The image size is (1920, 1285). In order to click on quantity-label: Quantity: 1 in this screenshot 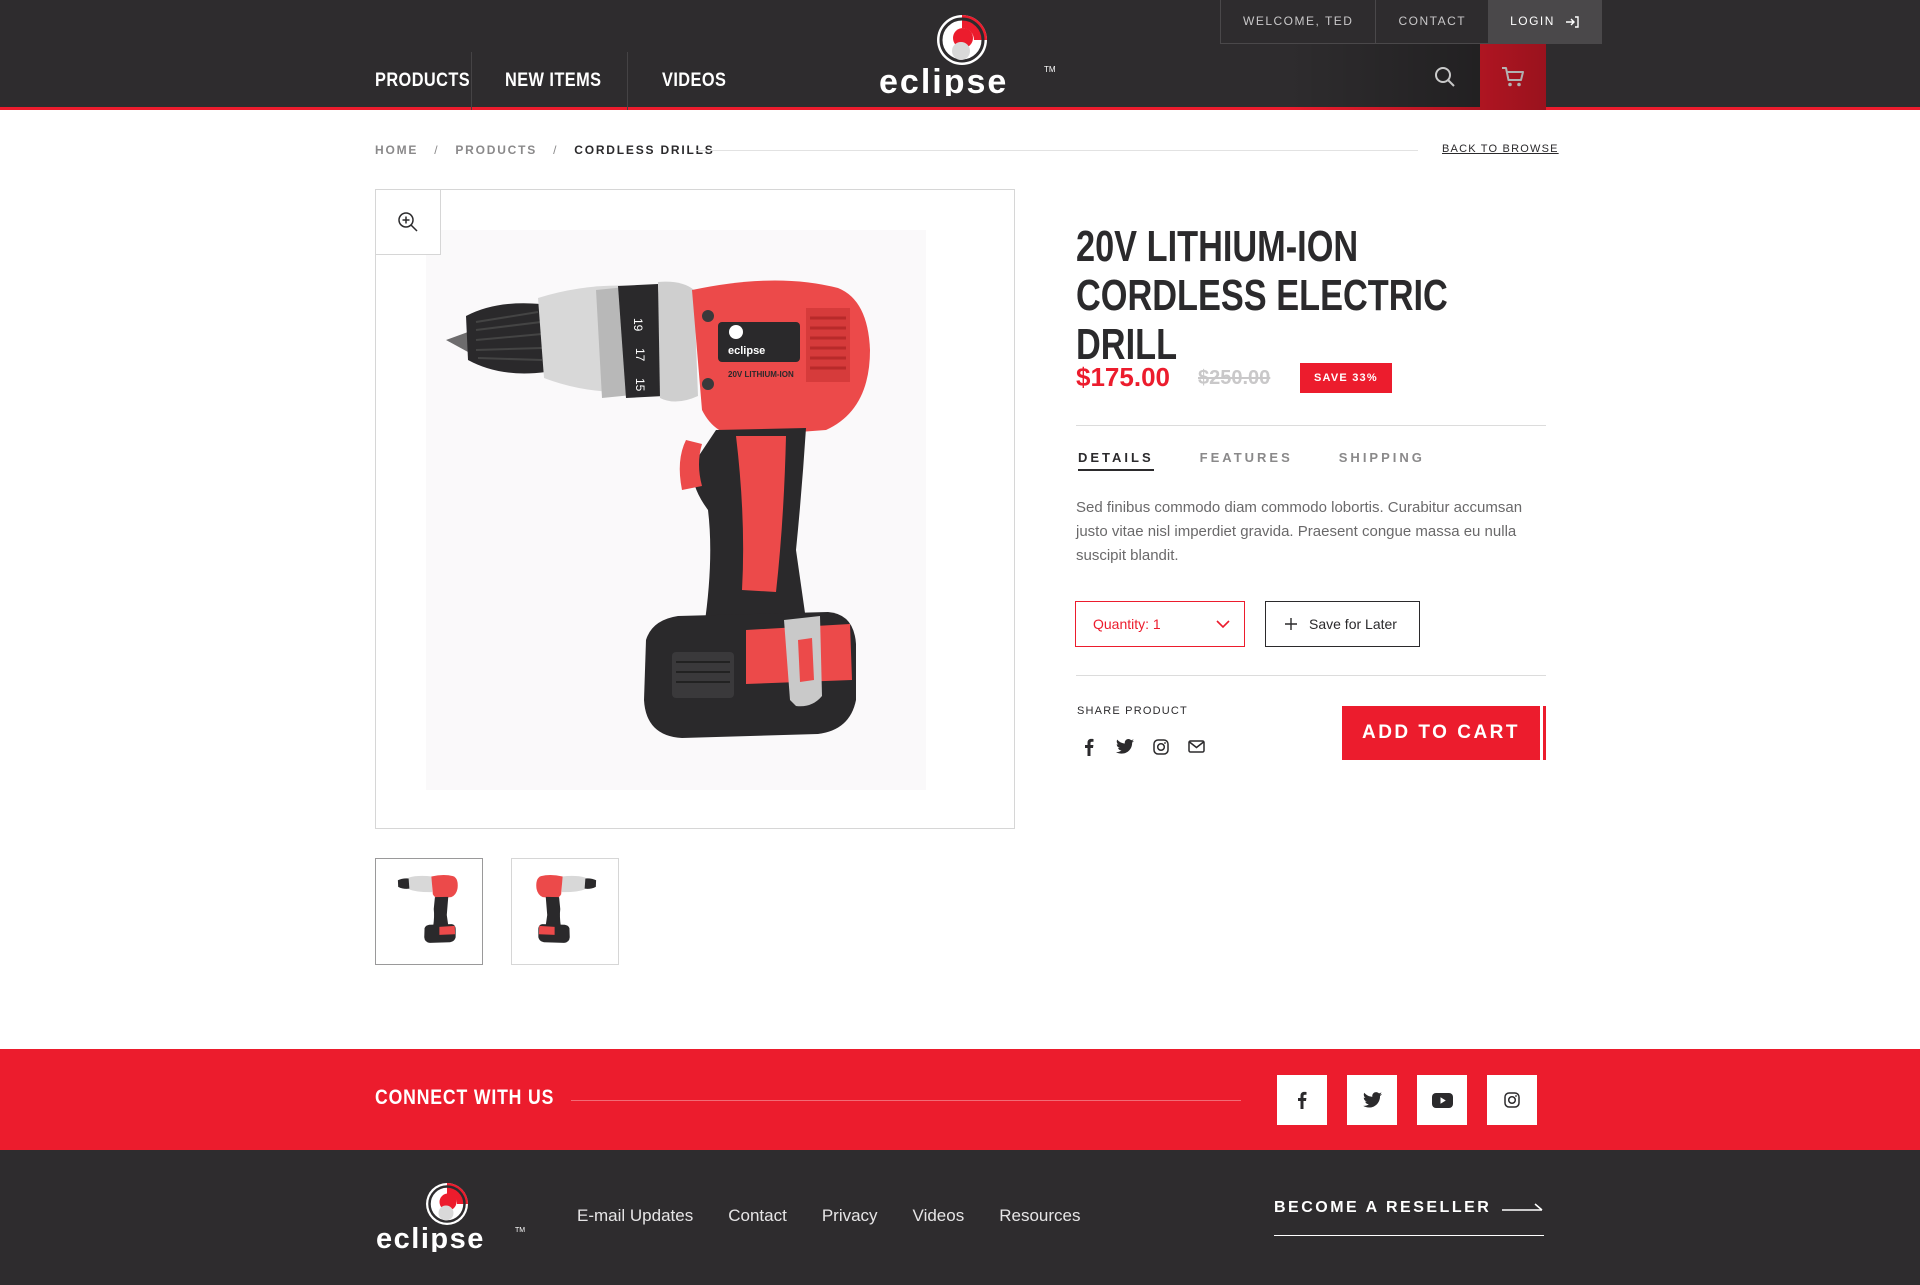, I will do `click(1127, 624)`.